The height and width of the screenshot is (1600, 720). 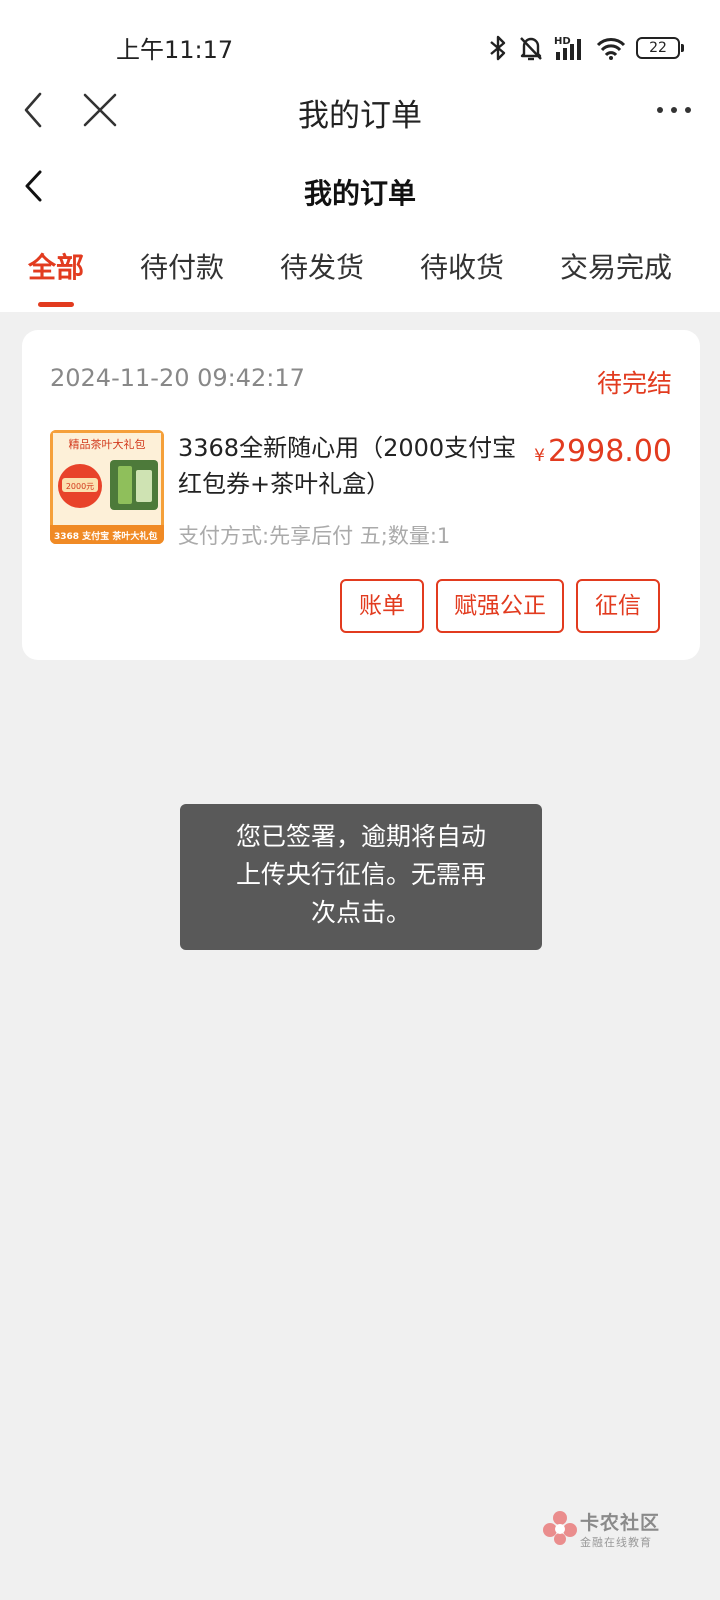 I want to click on status-icons: HD 22, so click(x=586, y=48).